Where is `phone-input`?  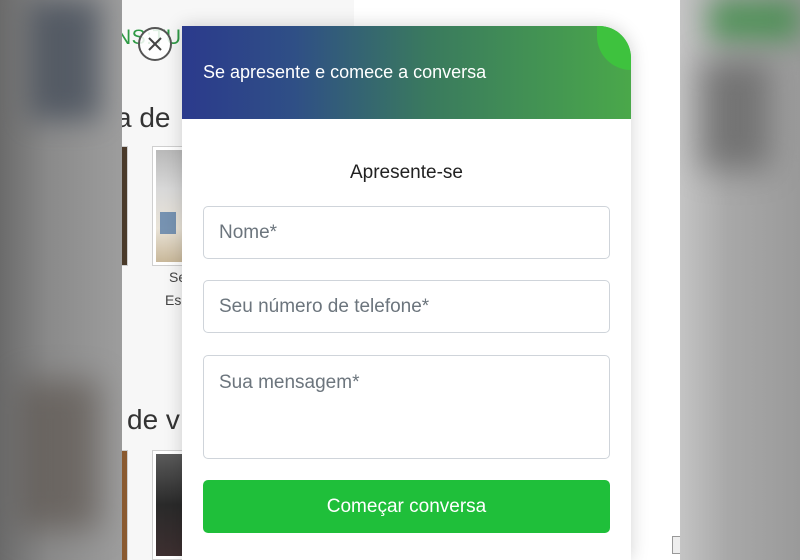 phone-input is located at coordinates (406, 306).